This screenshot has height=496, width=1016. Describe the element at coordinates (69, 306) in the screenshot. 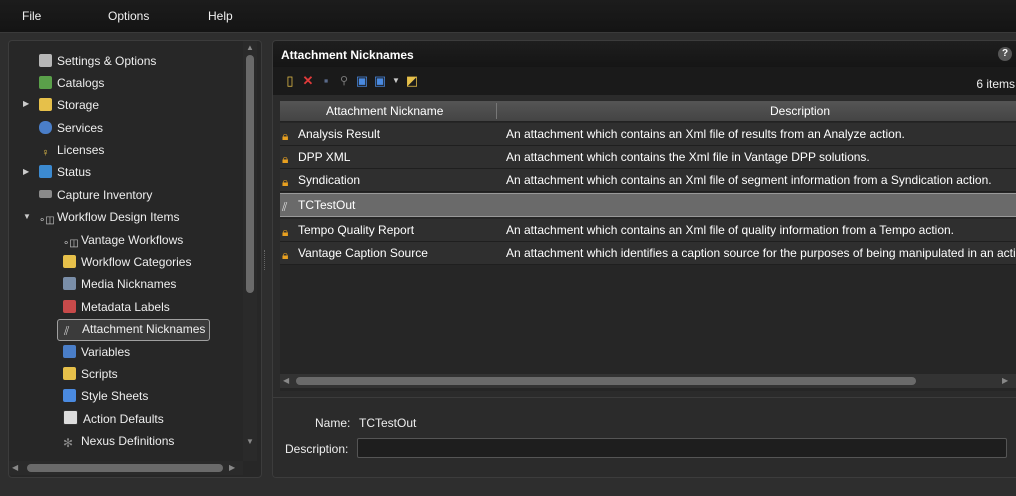

I see `metadata-icon` at that location.